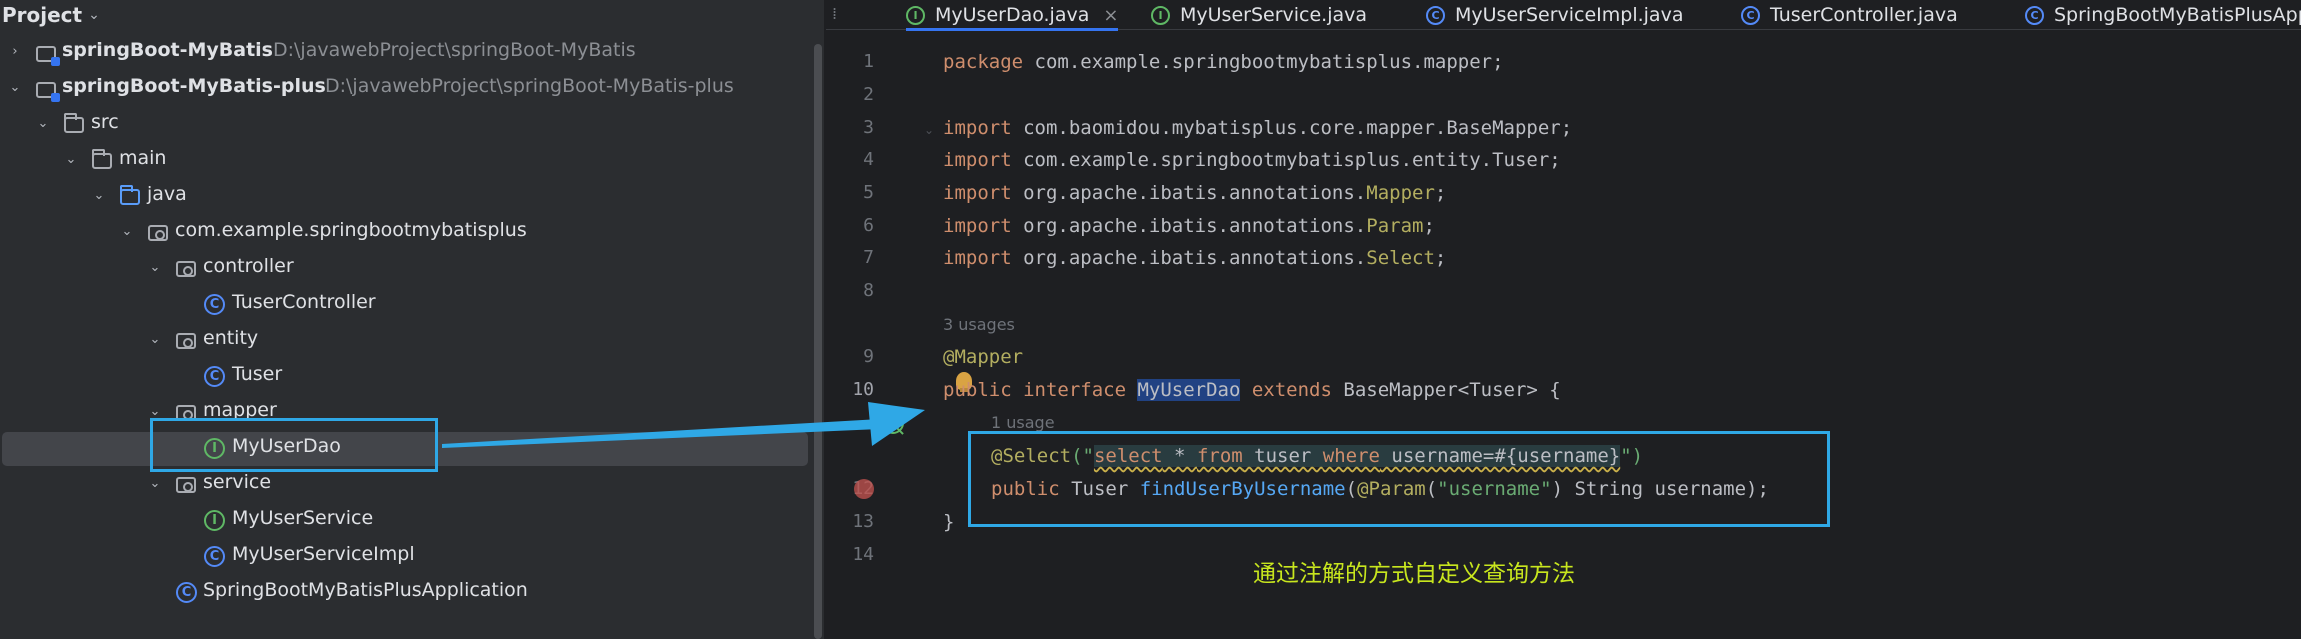 This screenshot has width=2301, height=639. I want to click on tab-myuserserviceimpl: C MyUserServiceImpl.java, so click(1554, 15).